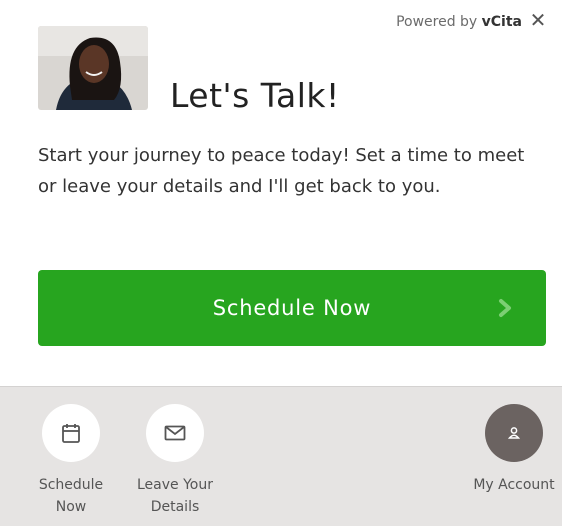 This screenshot has width=562, height=526. Describe the element at coordinates (71, 485) in the screenshot. I see `footer-schedule-label-1: Schedule` at that location.